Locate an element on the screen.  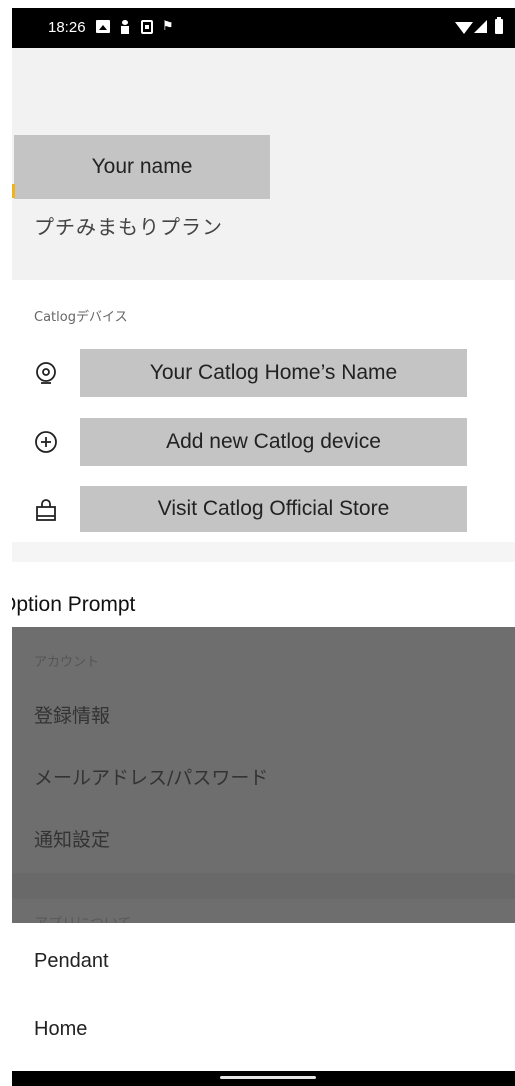
battery-icon is located at coordinates (499, 25).